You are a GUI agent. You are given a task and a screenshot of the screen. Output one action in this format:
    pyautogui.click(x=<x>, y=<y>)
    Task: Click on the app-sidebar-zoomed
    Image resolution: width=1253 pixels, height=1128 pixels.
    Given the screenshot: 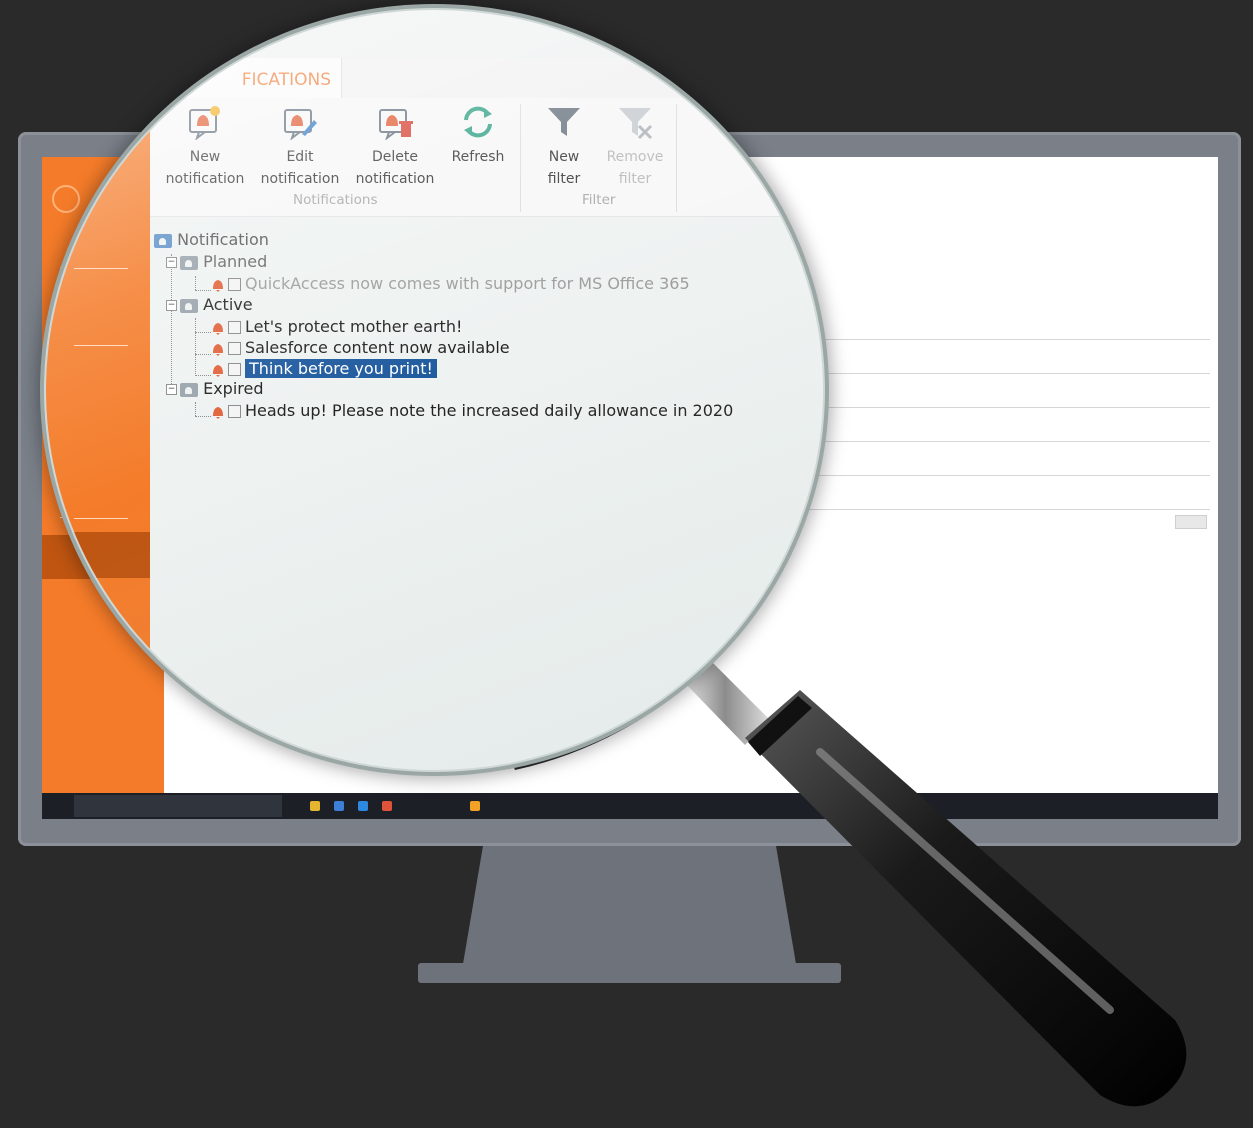 What is the action you would take?
    pyautogui.click(x=98, y=390)
    